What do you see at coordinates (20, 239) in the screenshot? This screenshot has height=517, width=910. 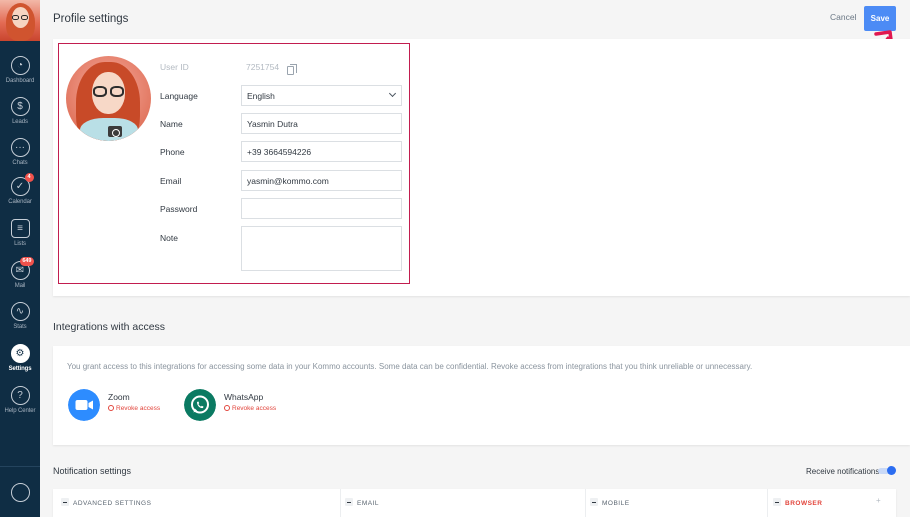 I see `sidebar-item-lists: ≡ Lists` at bounding box center [20, 239].